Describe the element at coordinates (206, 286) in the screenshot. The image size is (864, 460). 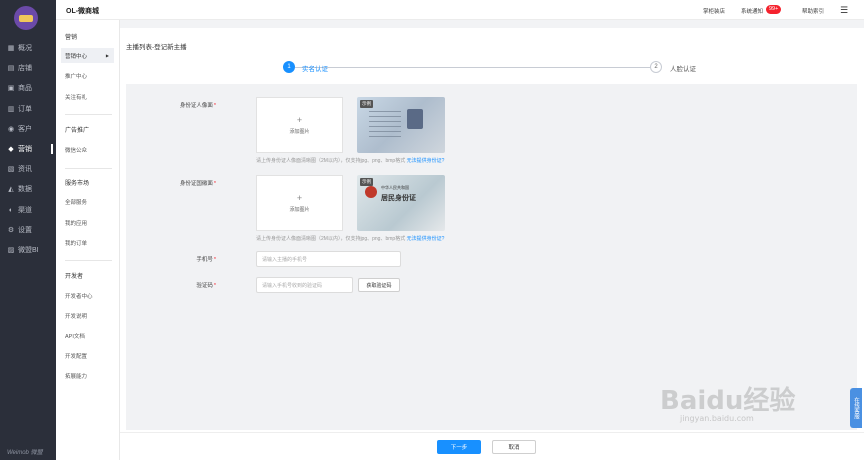
I see `code-label: 验证码*` at that location.